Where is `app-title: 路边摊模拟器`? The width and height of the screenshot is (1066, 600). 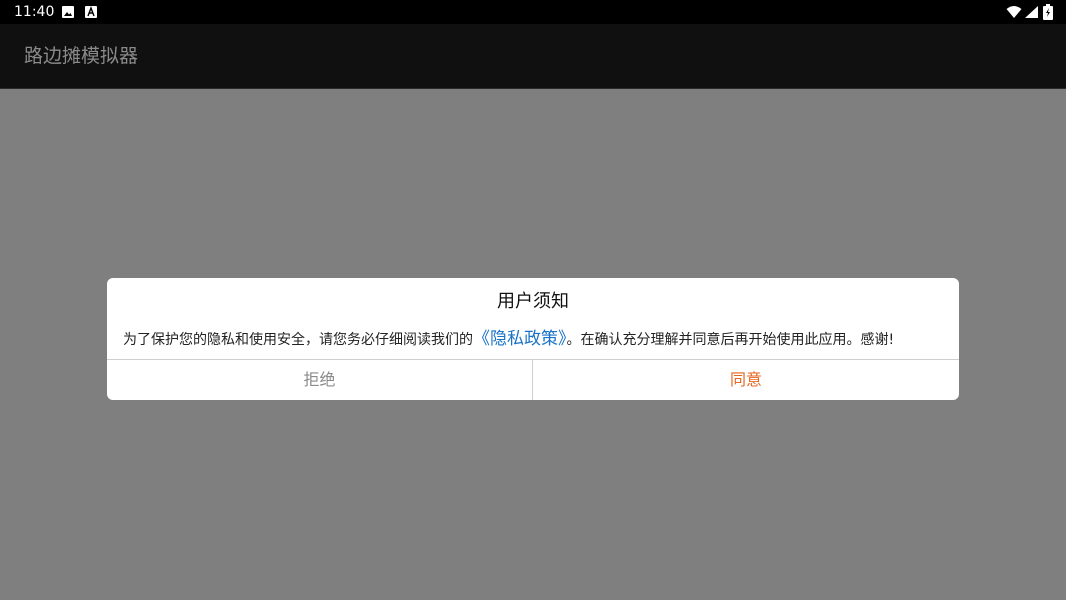 app-title: 路边摊模拟器 is located at coordinates (81, 56).